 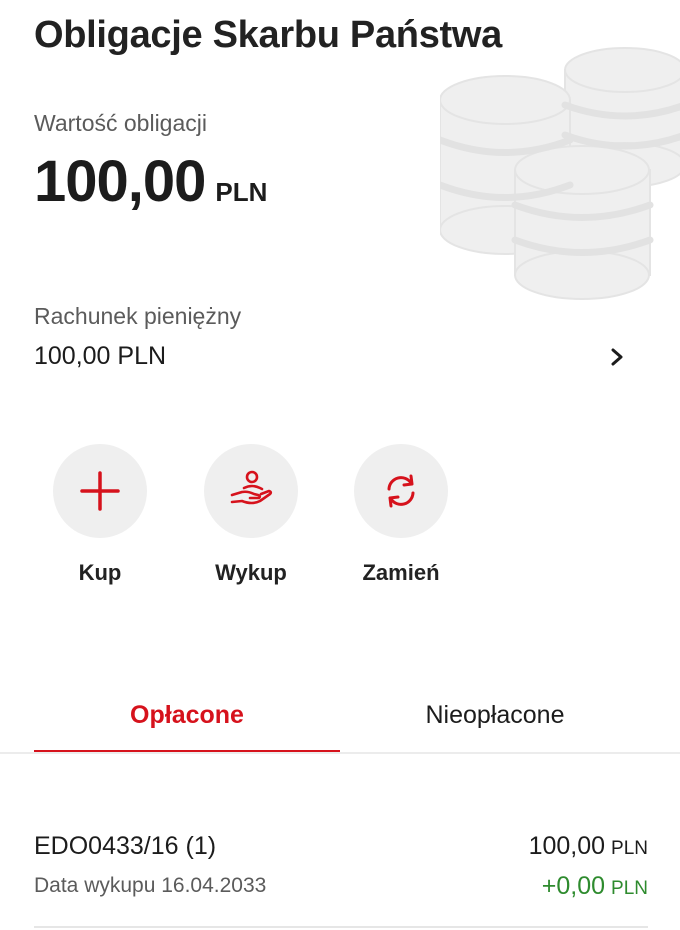 I want to click on page-title: Obligacje Skarbu Państwa, so click(x=268, y=35).